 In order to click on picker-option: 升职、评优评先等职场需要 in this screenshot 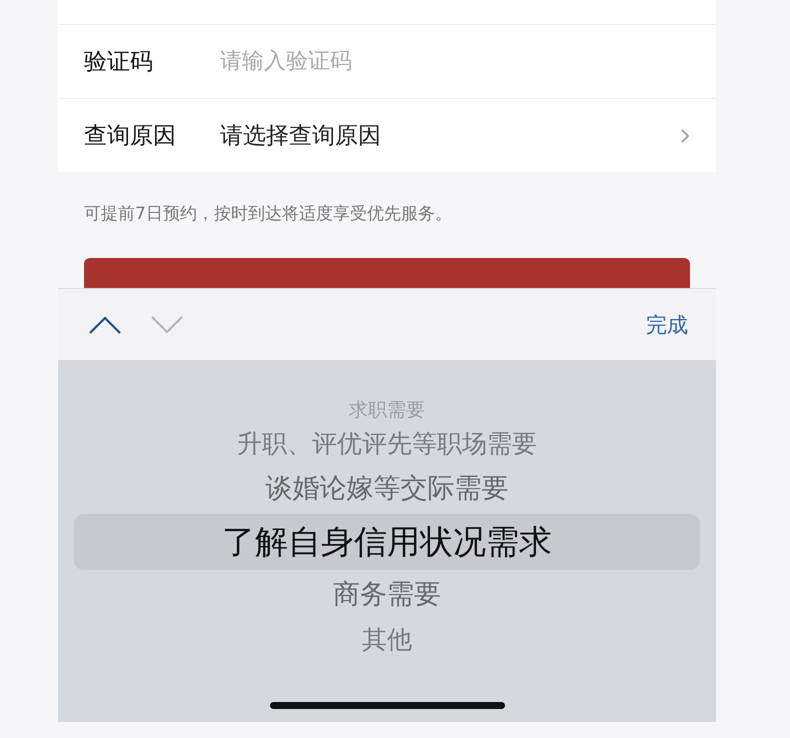, I will do `click(387, 444)`.